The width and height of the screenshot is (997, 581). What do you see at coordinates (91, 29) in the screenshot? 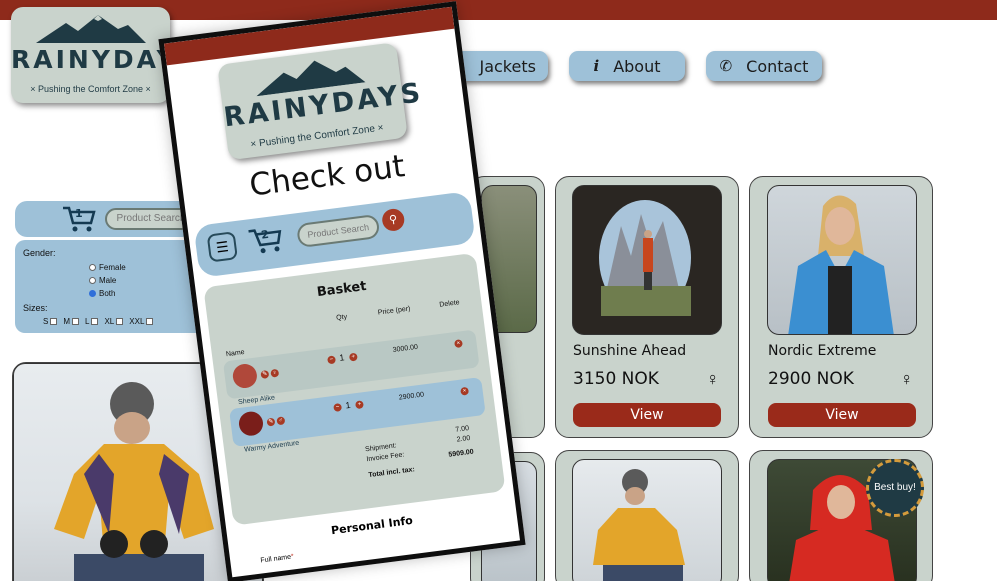
I see `mountain-icon` at bounding box center [91, 29].